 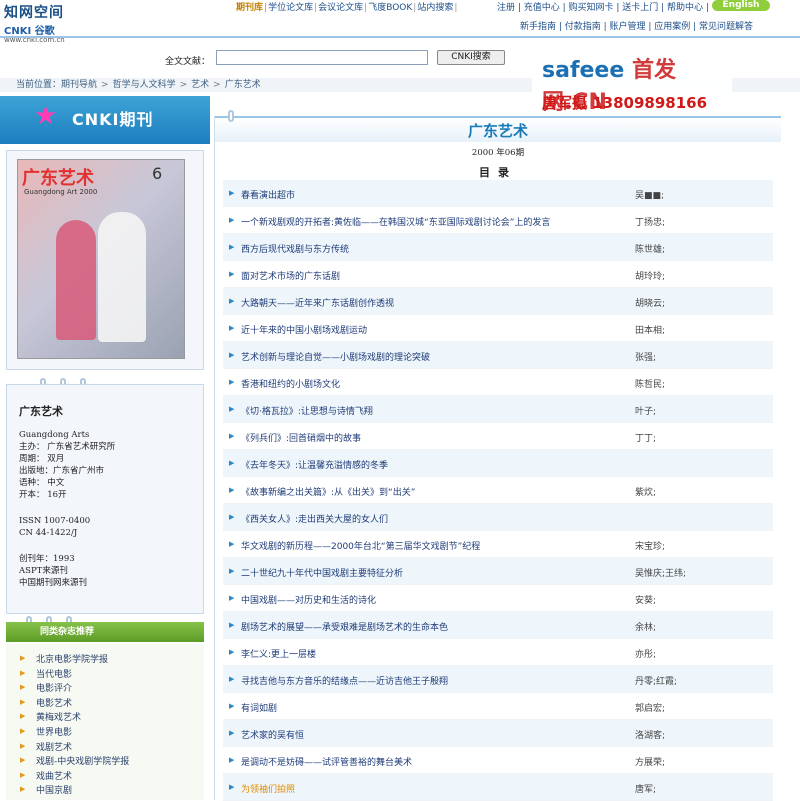 What do you see at coordinates (295, 248) in the screenshot?
I see `article-title-link: 西方后现代戏剧与东方传统` at bounding box center [295, 248].